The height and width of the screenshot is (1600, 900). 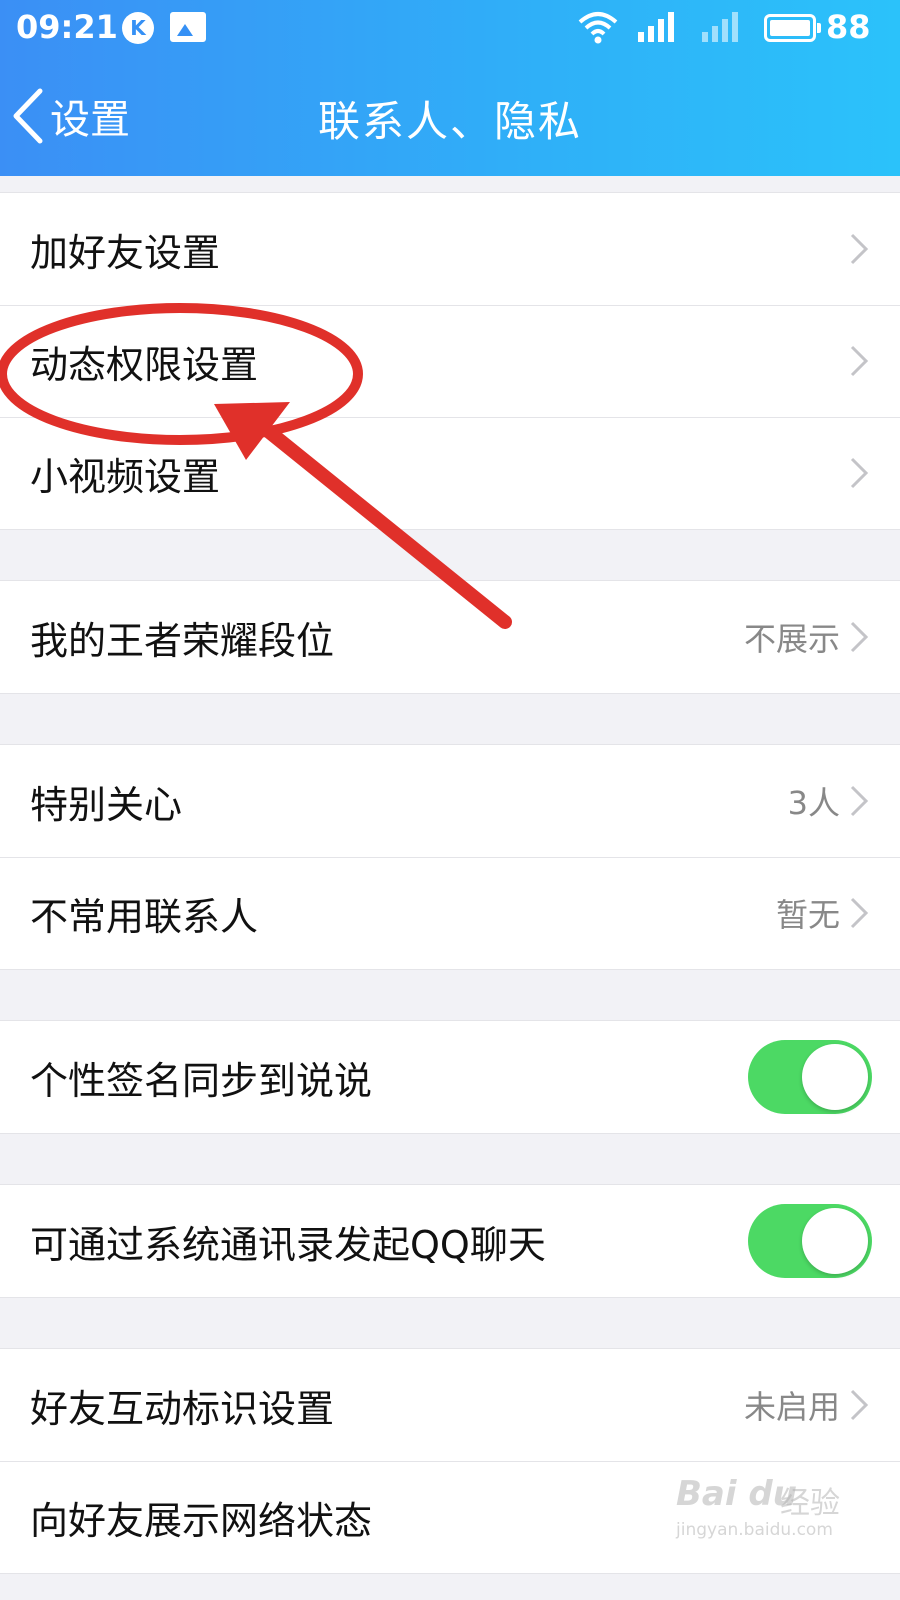 I want to click on row-label: 个性签名同步到说说, so click(x=201, y=1080).